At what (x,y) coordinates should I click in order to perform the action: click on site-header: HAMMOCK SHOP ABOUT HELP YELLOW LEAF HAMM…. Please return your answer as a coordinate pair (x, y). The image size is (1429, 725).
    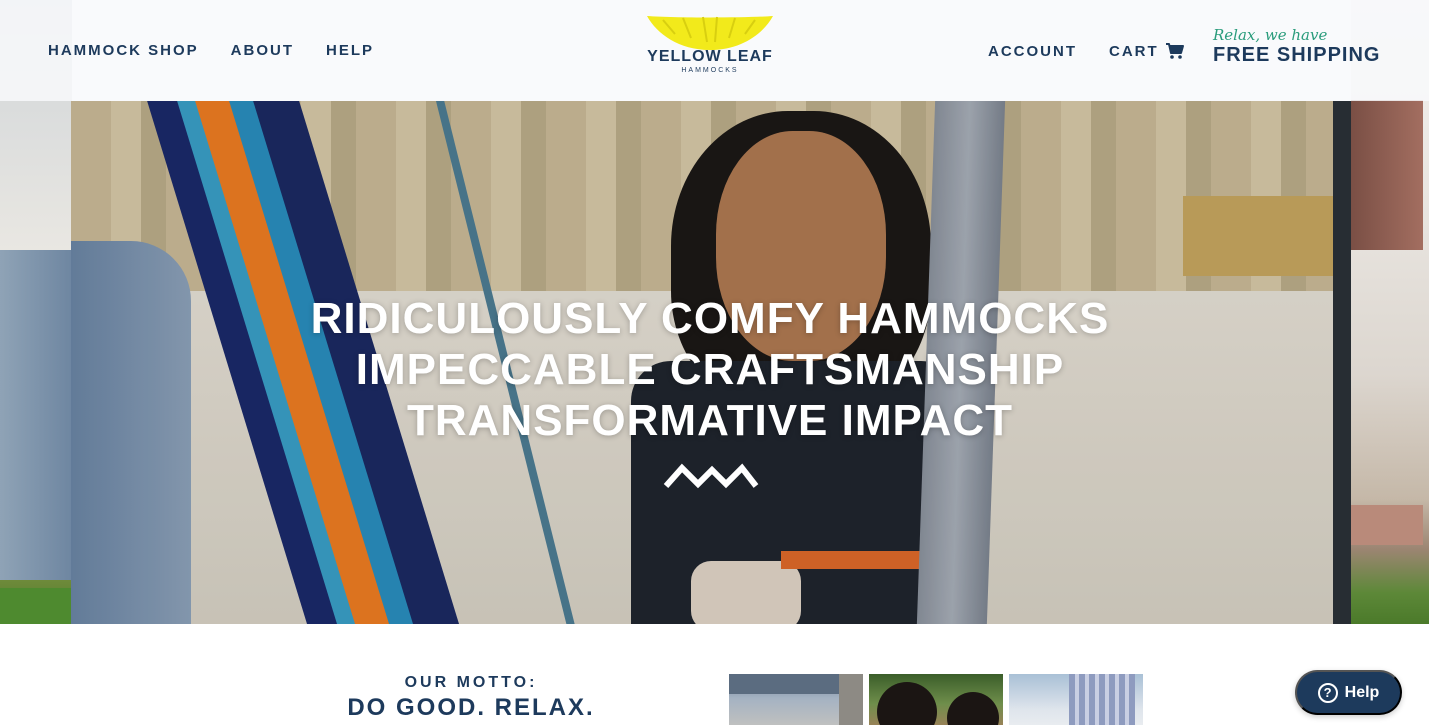
    Looking at the image, I should click on (714, 50).